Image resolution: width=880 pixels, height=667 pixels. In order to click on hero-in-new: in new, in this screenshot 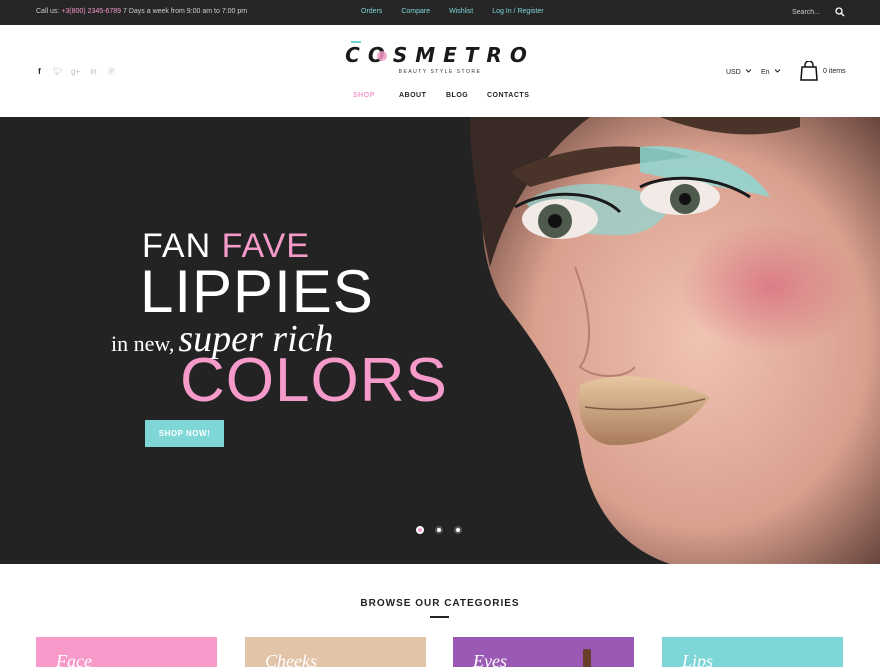, I will do `click(143, 343)`.